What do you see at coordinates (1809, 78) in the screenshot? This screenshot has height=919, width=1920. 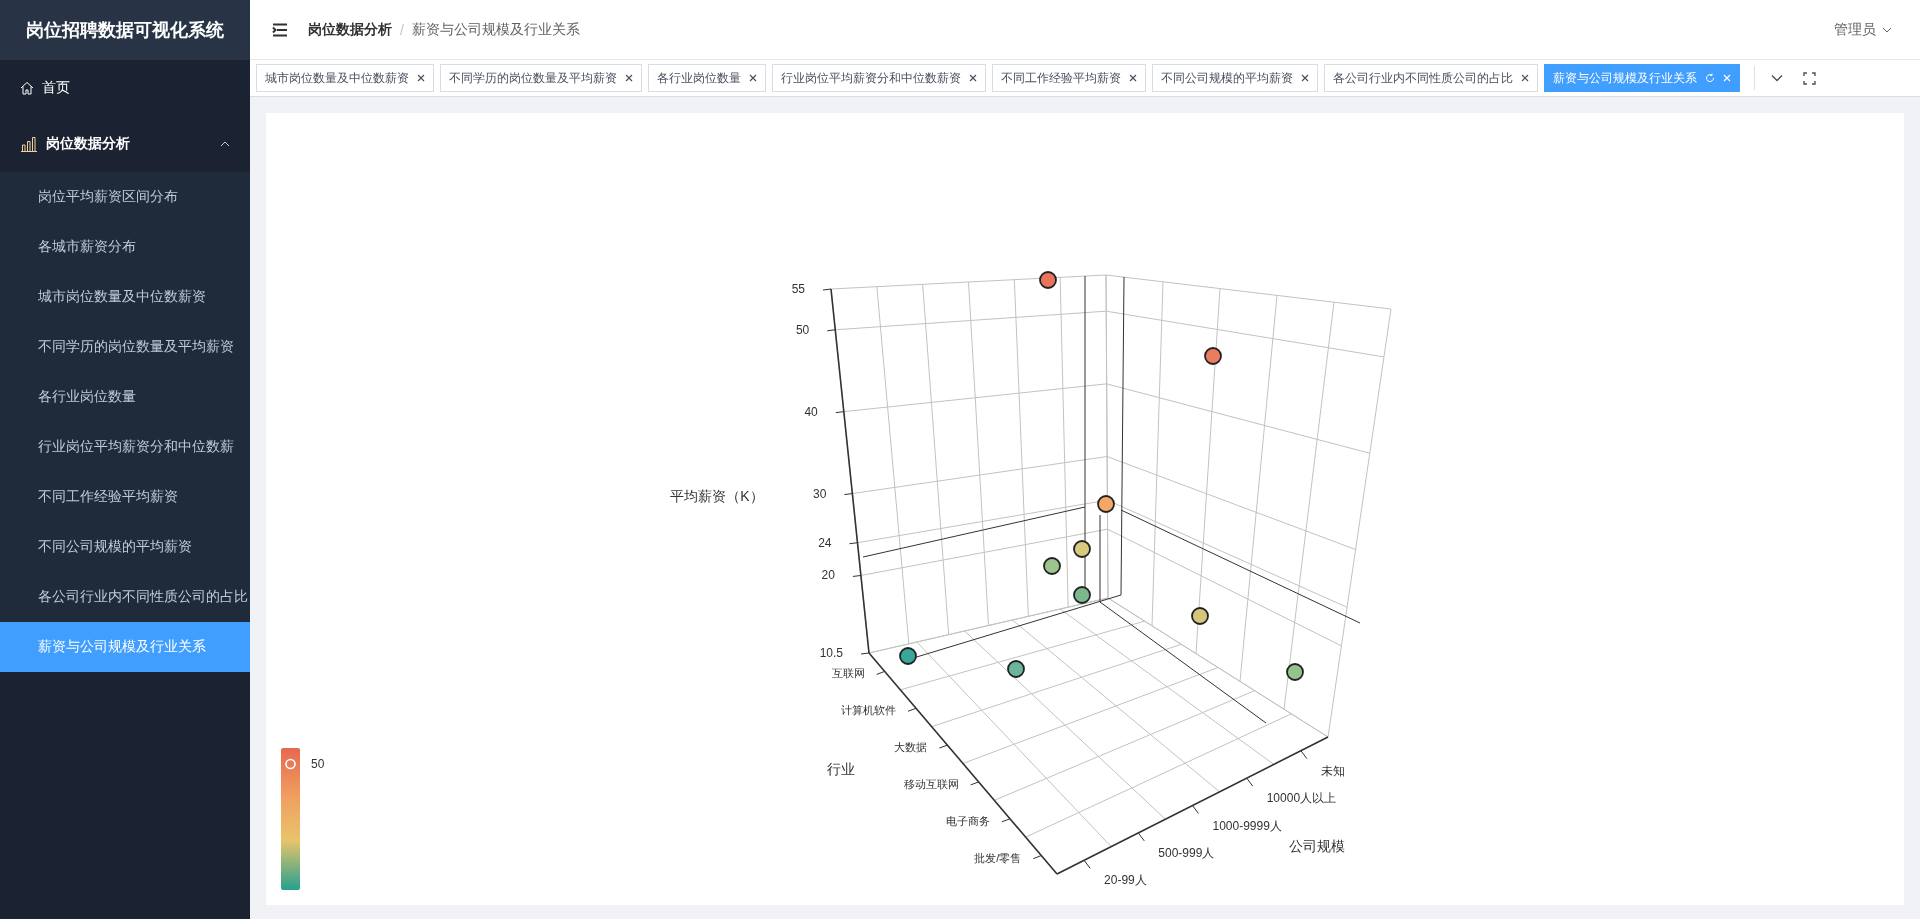 I see `fullscreen-icon` at bounding box center [1809, 78].